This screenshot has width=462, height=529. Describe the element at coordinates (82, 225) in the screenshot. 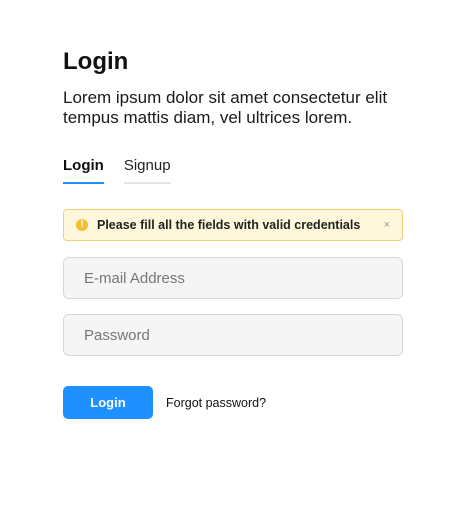

I see `warning-icon: !` at that location.